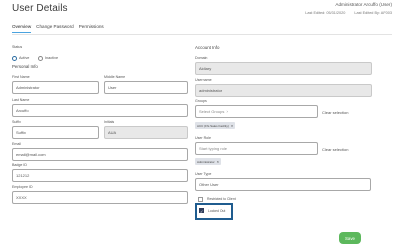 The height and width of the screenshot is (250, 397). I want to click on middle-name-field: User, so click(146, 87).